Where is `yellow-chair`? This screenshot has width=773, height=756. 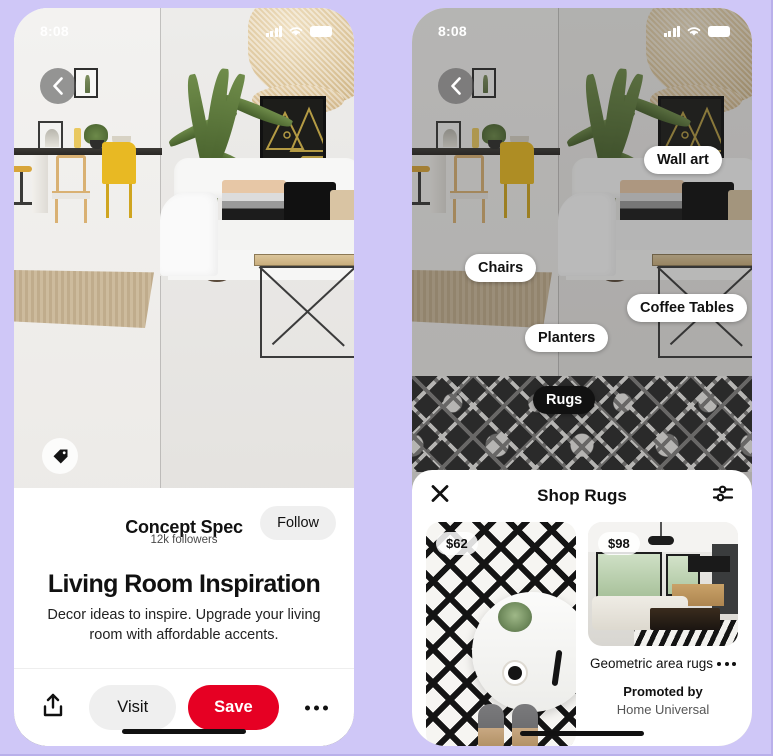
yellow-chair is located at coordinates (119, 182).